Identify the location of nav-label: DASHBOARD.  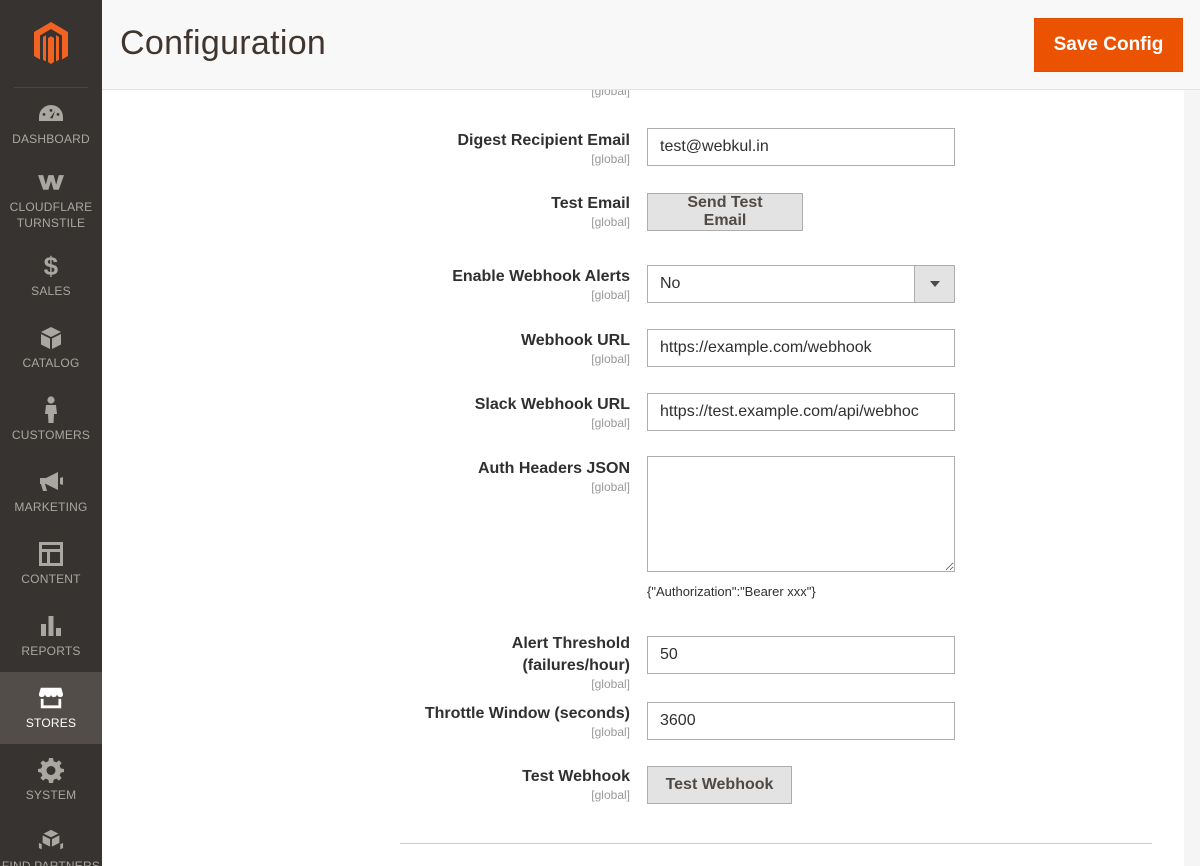
(51, 139).